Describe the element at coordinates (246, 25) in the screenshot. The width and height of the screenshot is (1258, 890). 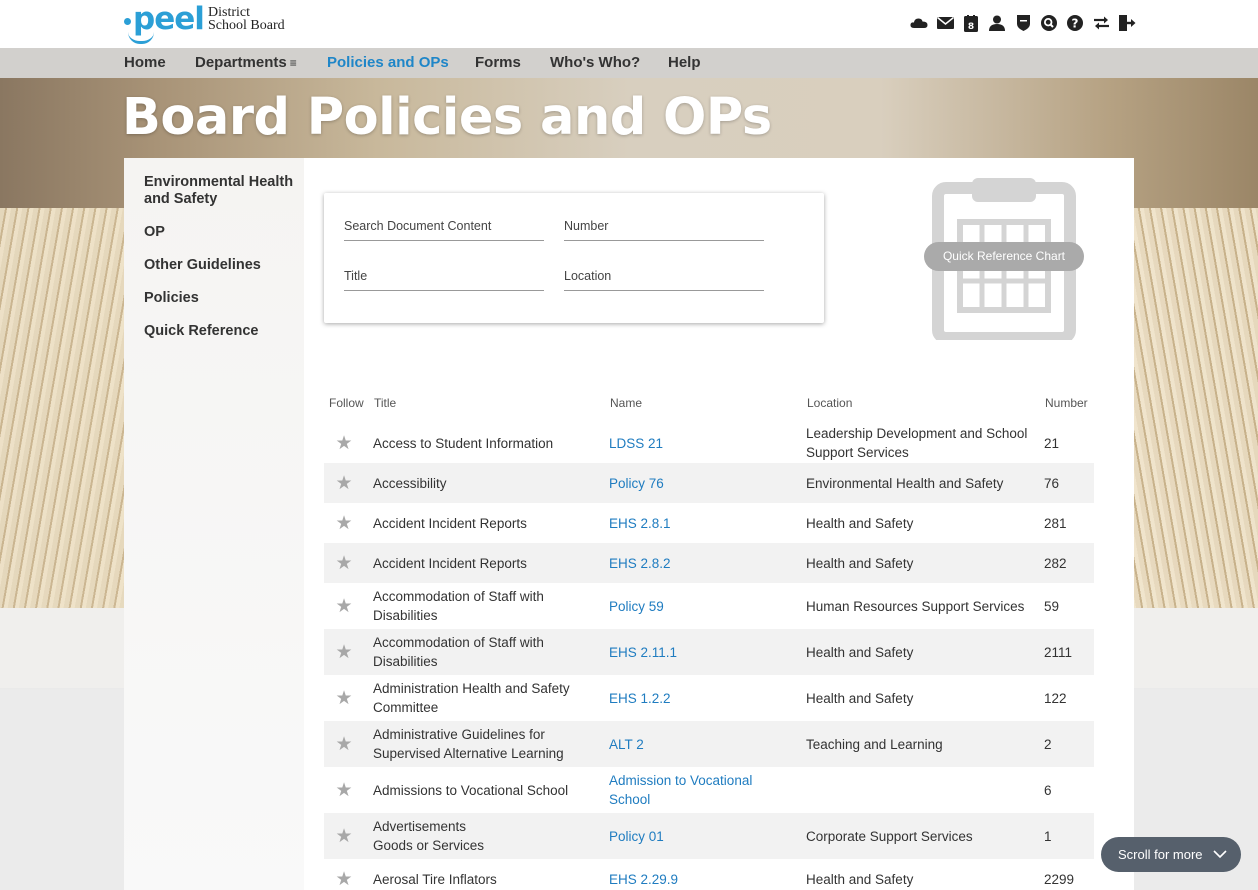
I see `logo-board-line2: School Board` at that location.